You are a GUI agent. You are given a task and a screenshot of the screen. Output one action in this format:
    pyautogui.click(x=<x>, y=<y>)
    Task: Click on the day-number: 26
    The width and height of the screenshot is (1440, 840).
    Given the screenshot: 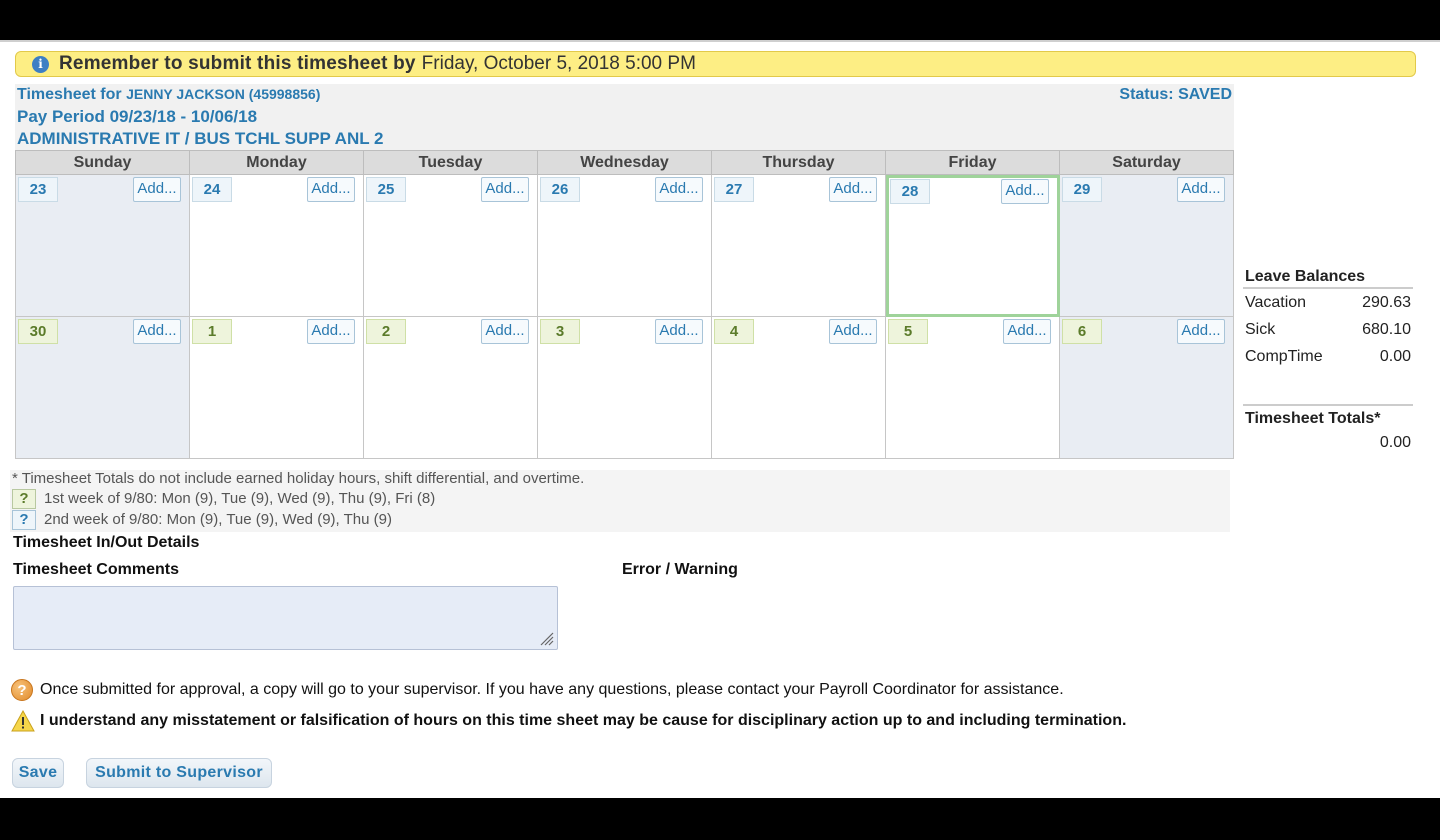 What is the action you would take?
    pyautogui.click(x=560, y=189)
    